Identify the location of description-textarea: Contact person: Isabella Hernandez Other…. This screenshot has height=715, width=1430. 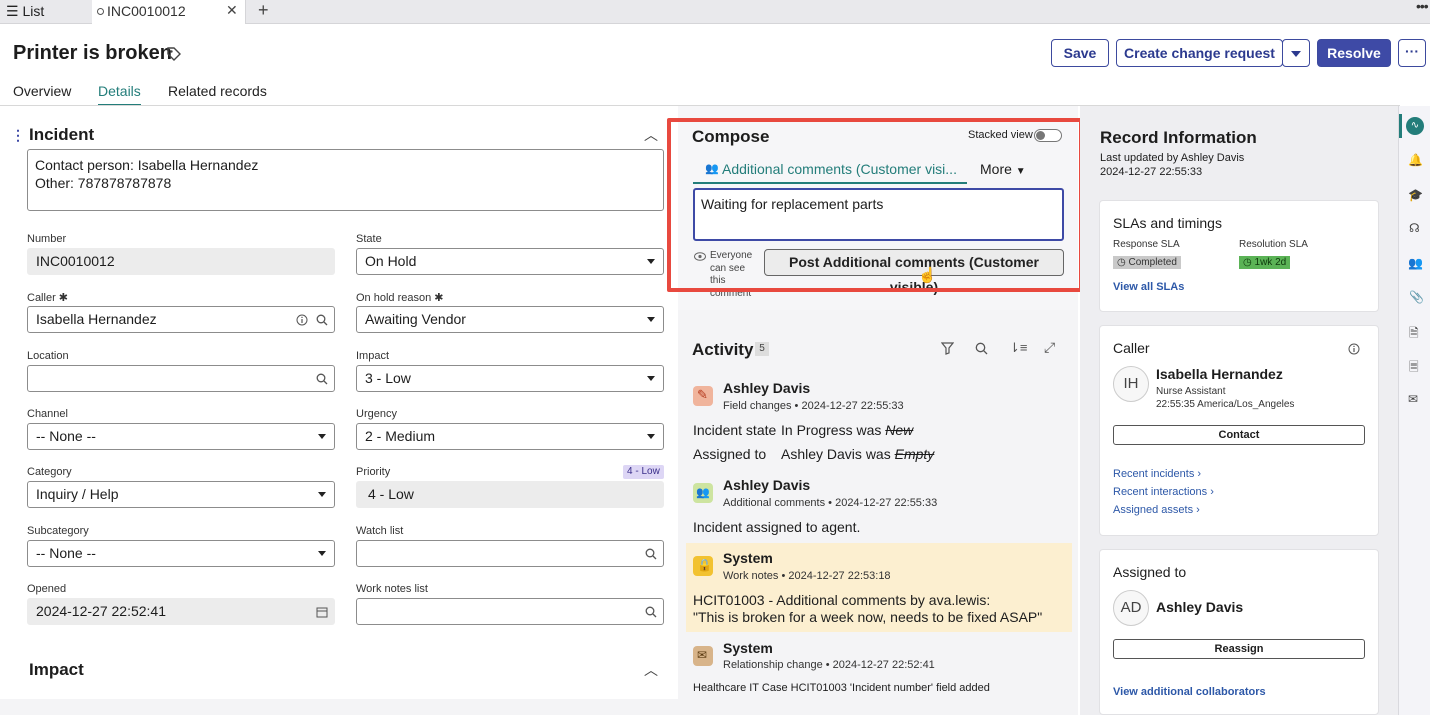
(345, 180).